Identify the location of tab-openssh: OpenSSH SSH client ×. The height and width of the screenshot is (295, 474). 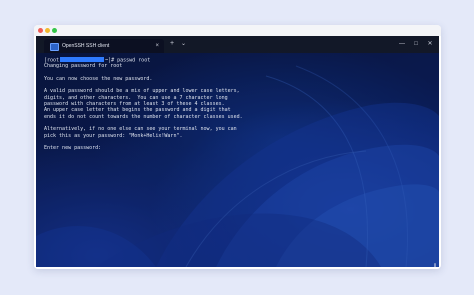
(104, 46).